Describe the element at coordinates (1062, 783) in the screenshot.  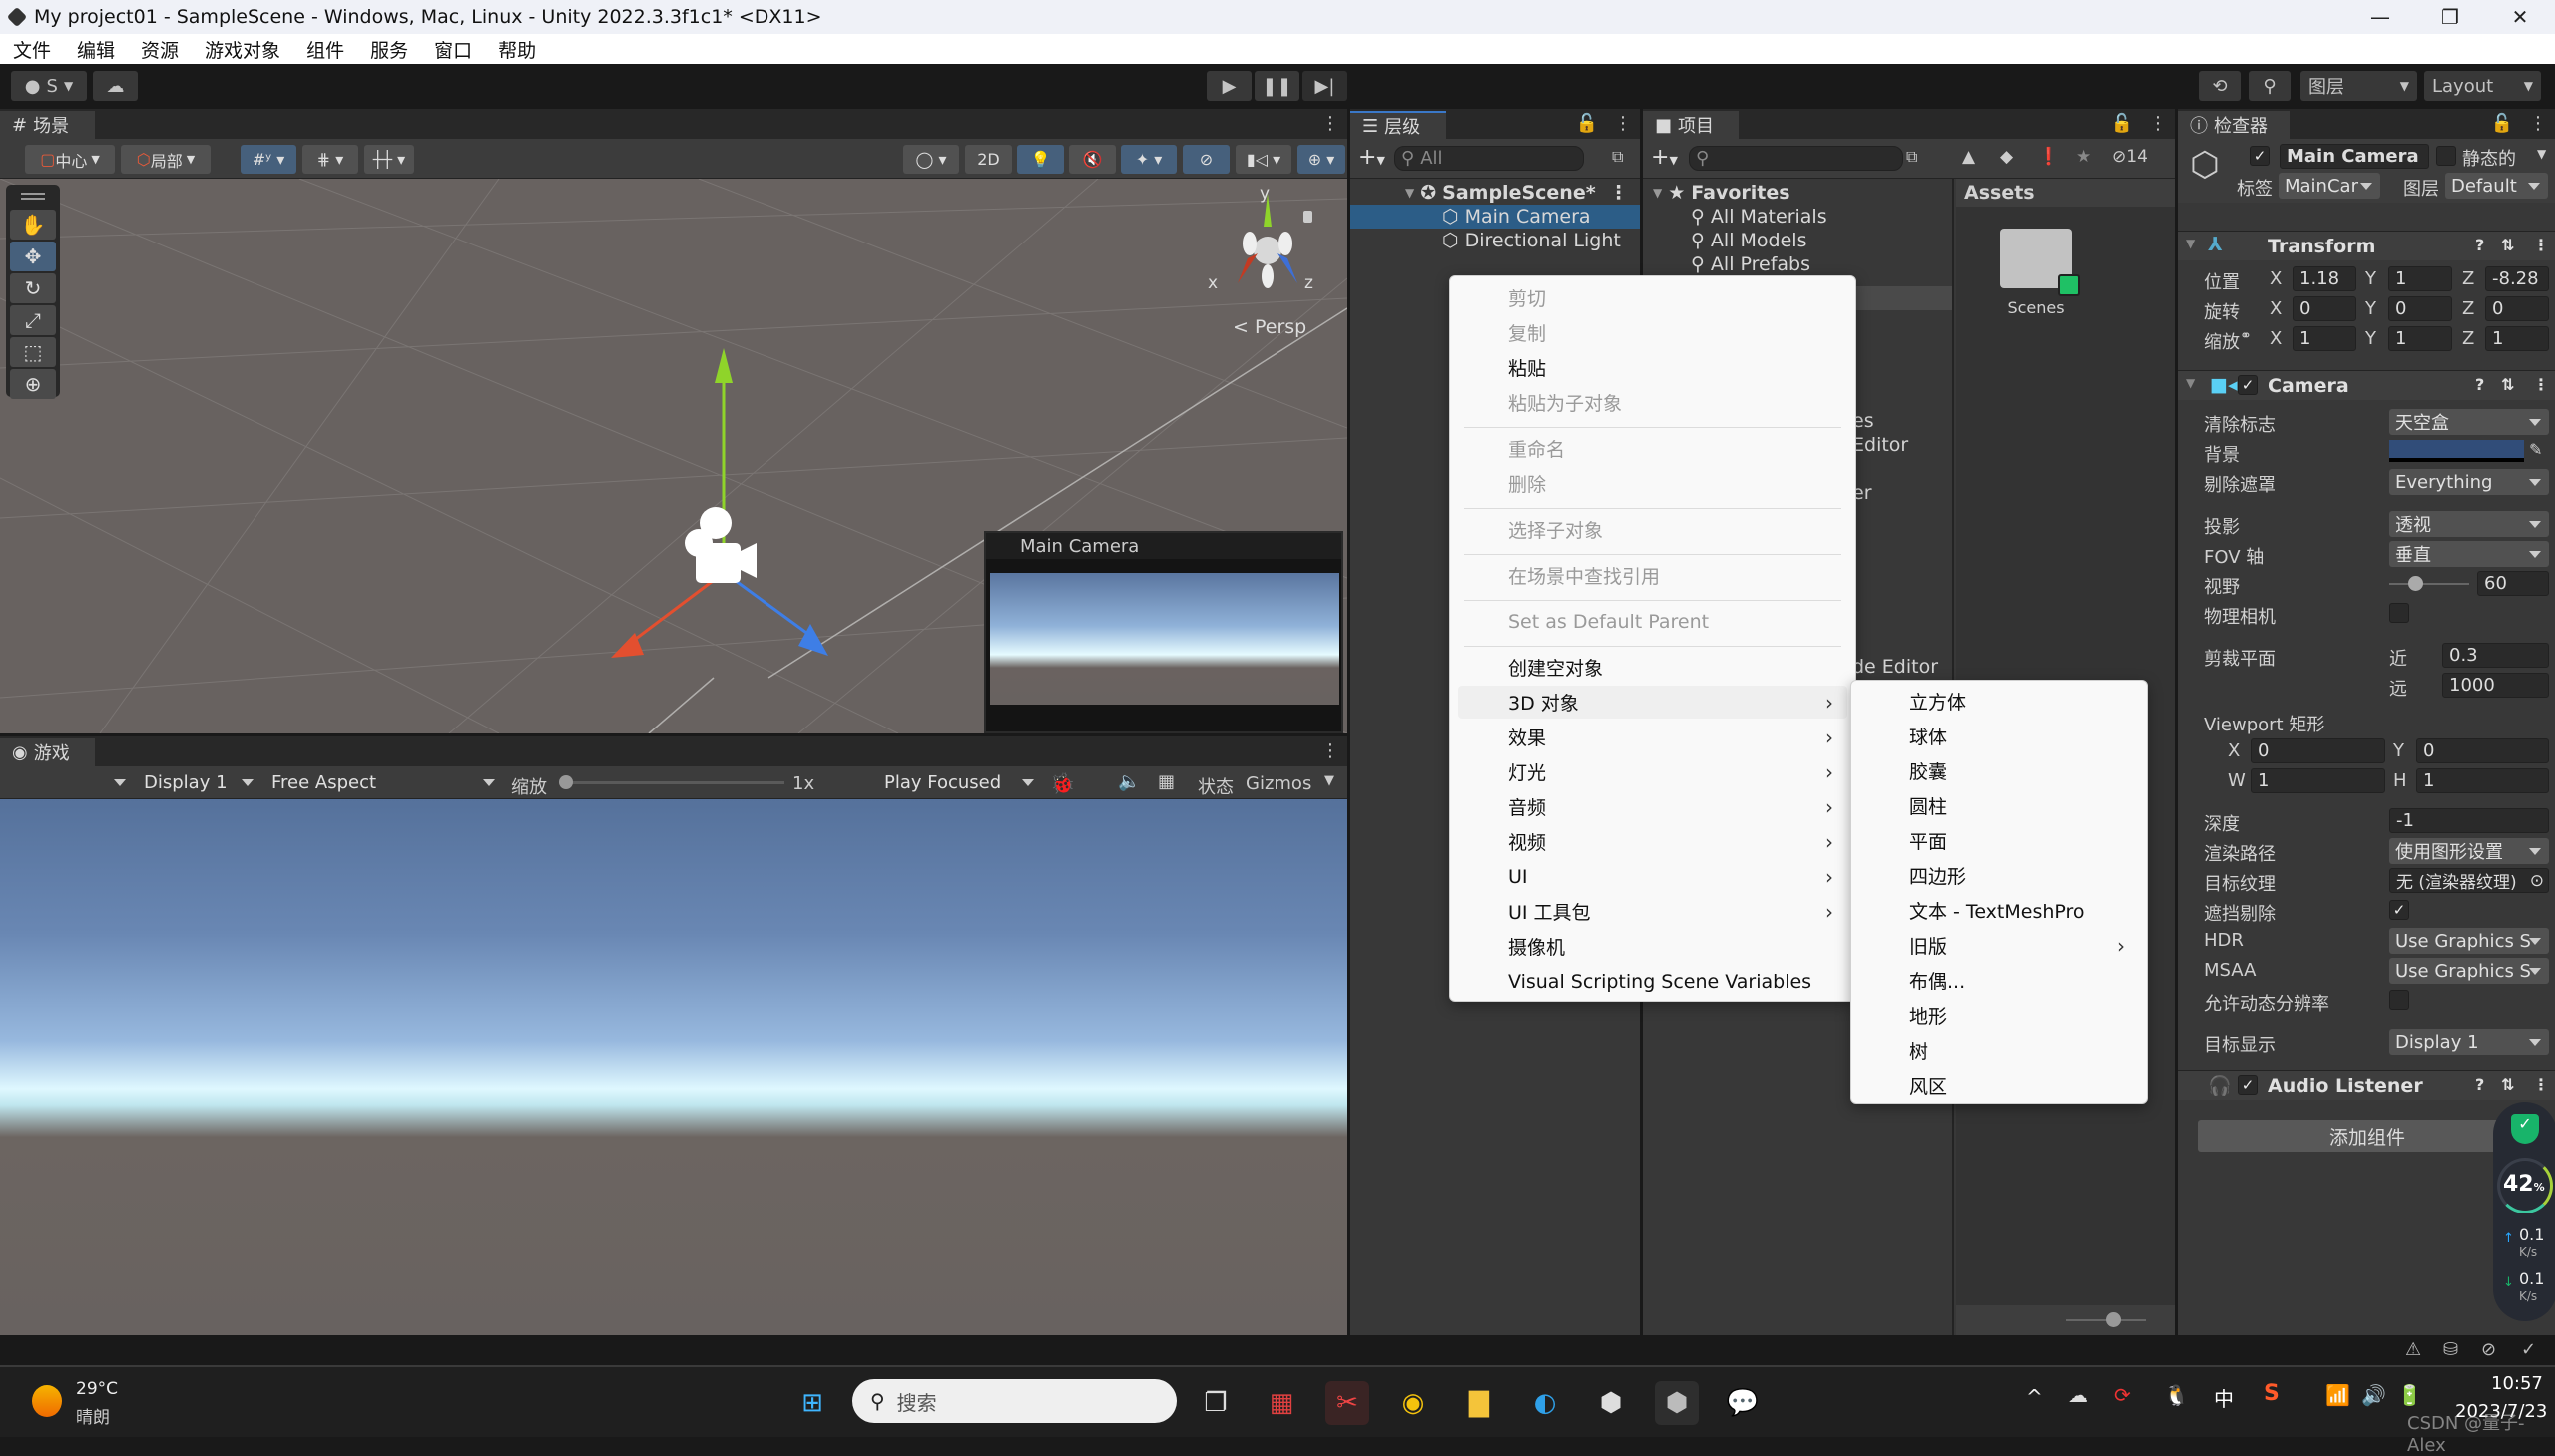
I see `bug-icon: 🐞` at that location.